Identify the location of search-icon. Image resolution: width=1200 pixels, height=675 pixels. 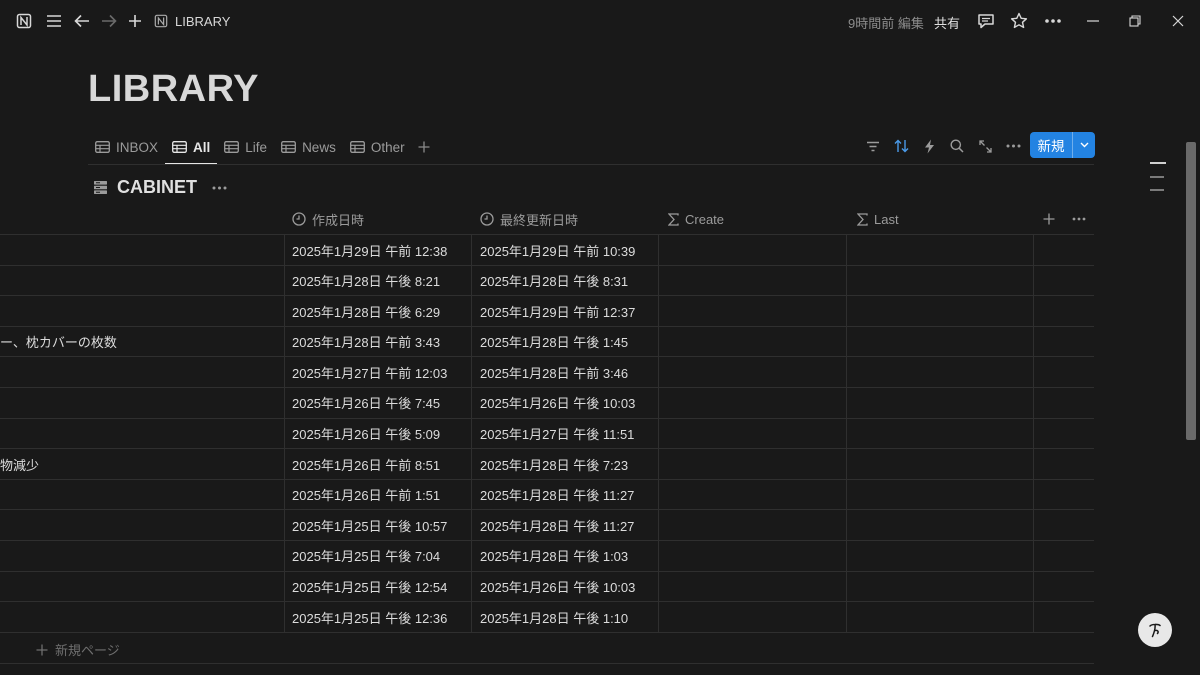
(957, 146).